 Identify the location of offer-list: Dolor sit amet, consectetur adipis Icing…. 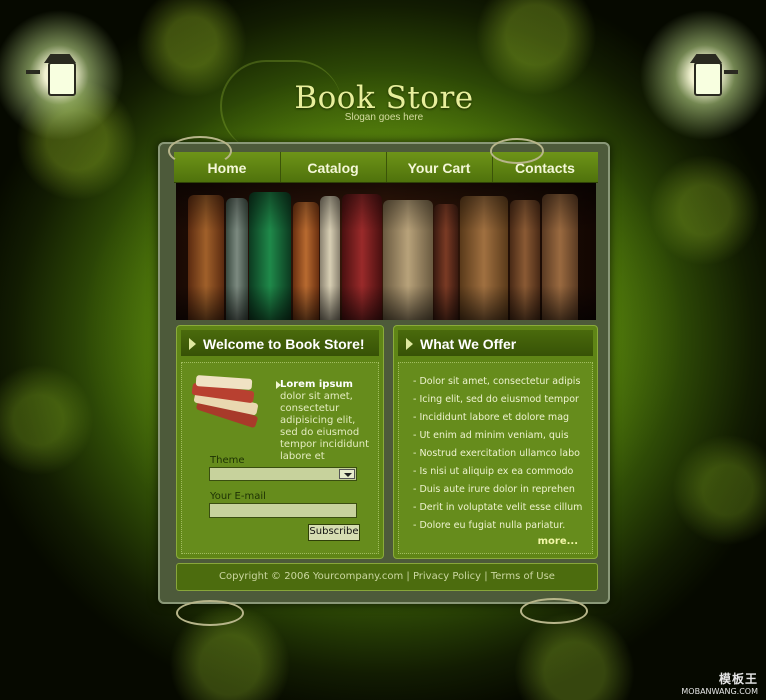
(502, 454).